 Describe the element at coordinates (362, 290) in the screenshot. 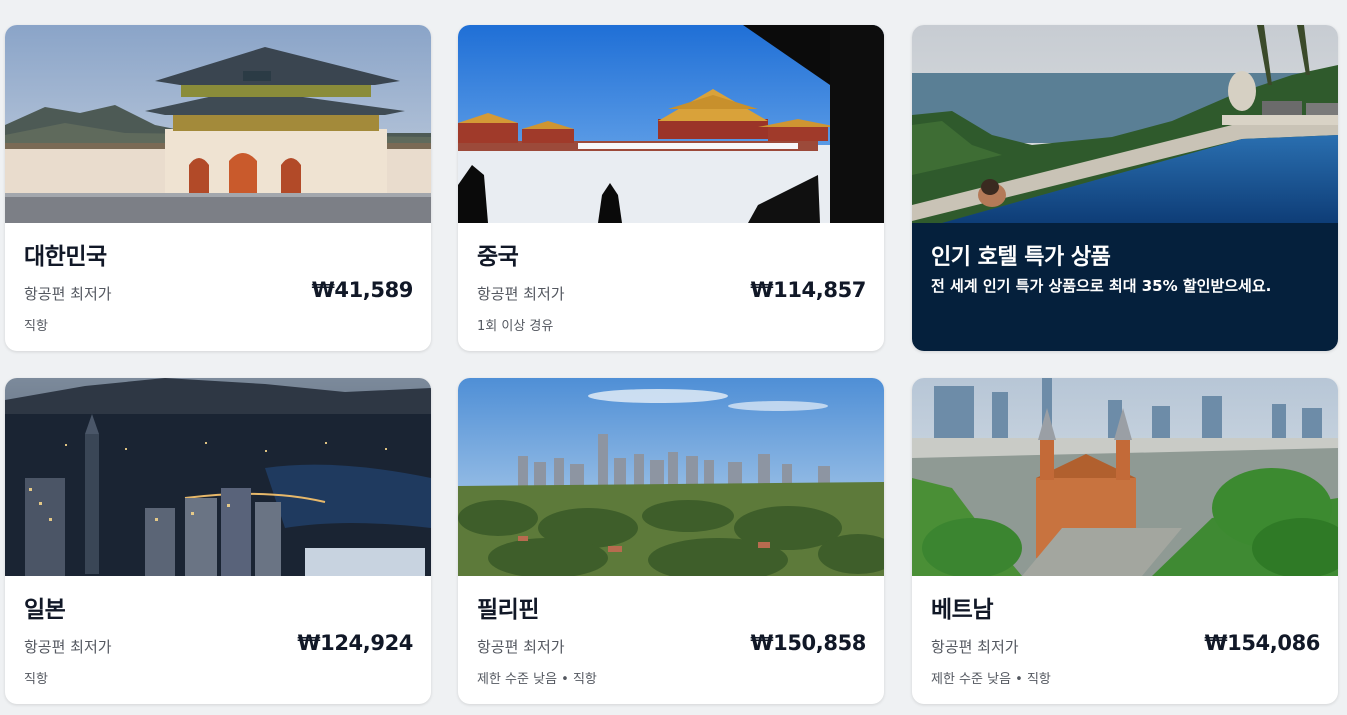

I see `lowest-price: ₩41,589` at that location.